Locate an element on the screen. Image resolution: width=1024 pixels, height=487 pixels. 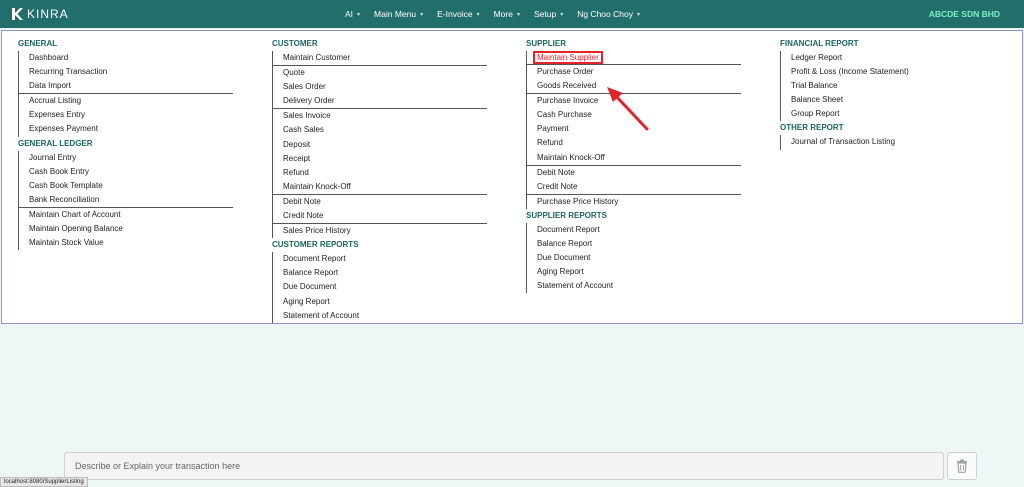
nav-label: More is located at coordinates (503, 14).